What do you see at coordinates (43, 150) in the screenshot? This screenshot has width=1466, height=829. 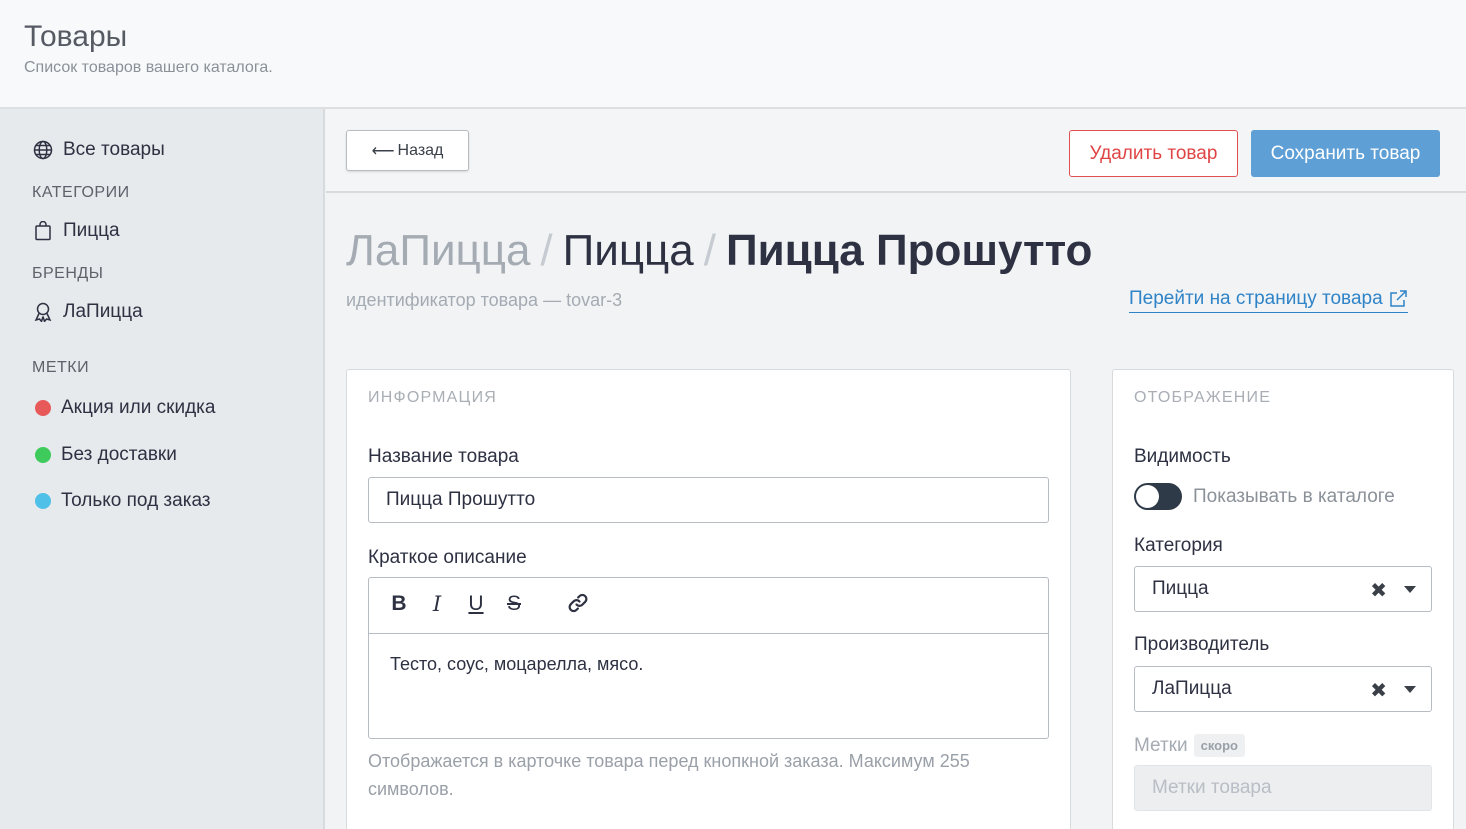 I see `globe-icon` at bounding box center [43, 150].